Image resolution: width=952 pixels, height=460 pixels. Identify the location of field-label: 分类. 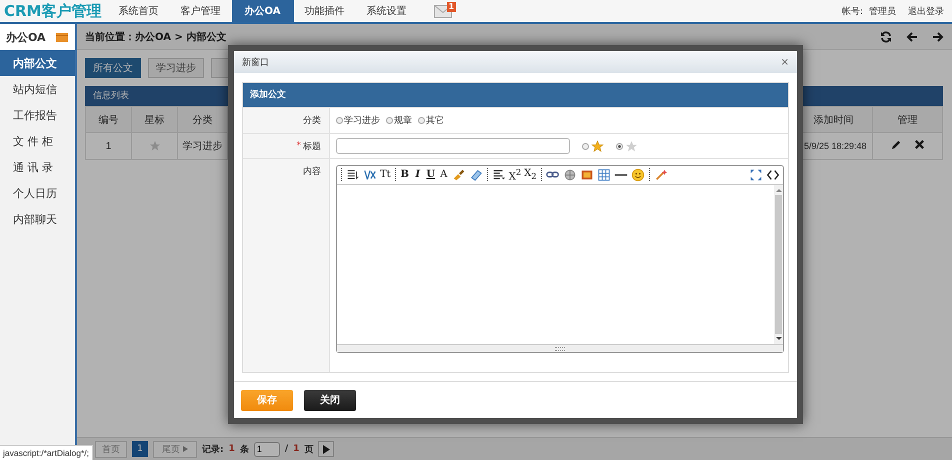
(312, 120).